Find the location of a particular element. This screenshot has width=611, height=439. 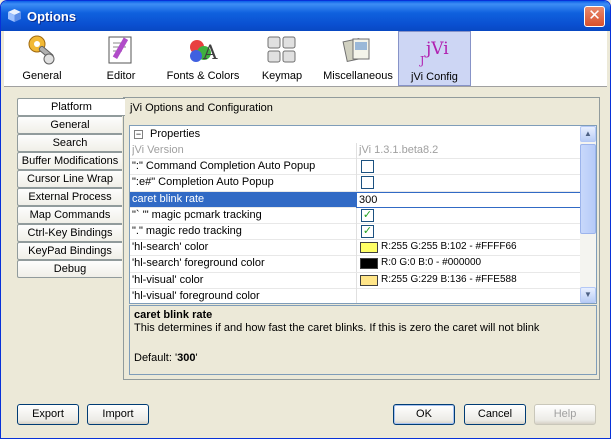

description-title: caret blink rate is located at coordinates (173, 315).